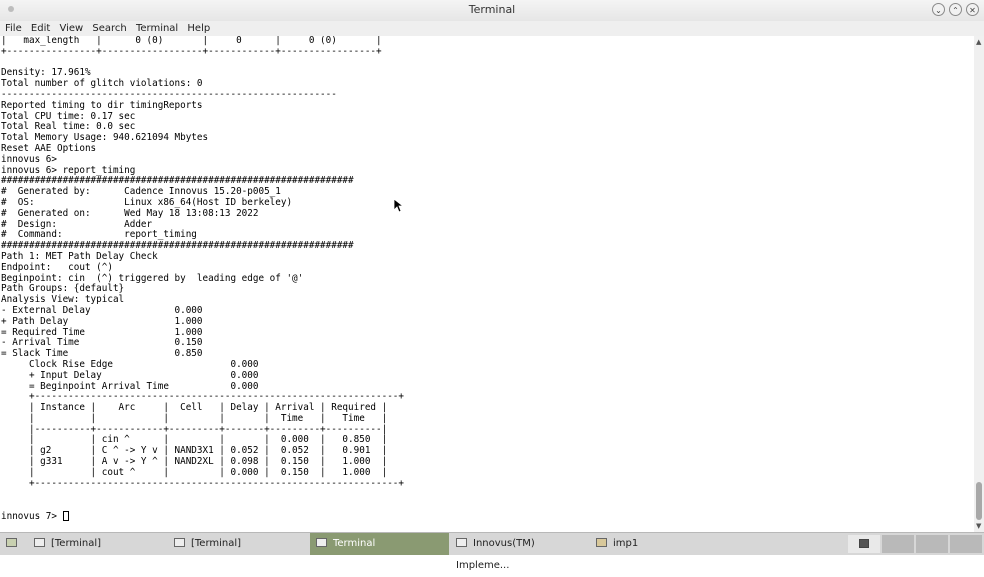 This screenshot has height=577, width=984. Describe the element at coordinates (979, 284) in the screenshot. I see `scrollbar: ▲ ▼` at that location.